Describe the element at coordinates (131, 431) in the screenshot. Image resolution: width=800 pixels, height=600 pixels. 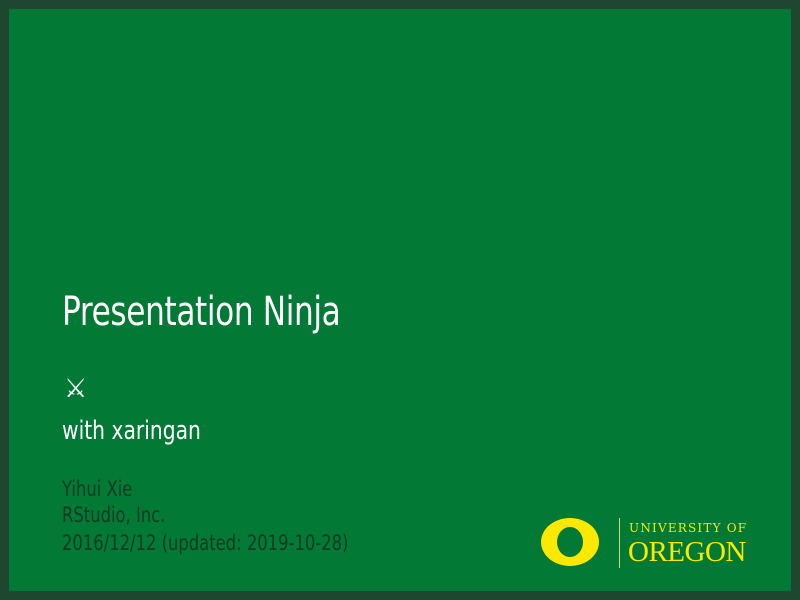
I see `slide-subtitle: with xaringan` at that location.